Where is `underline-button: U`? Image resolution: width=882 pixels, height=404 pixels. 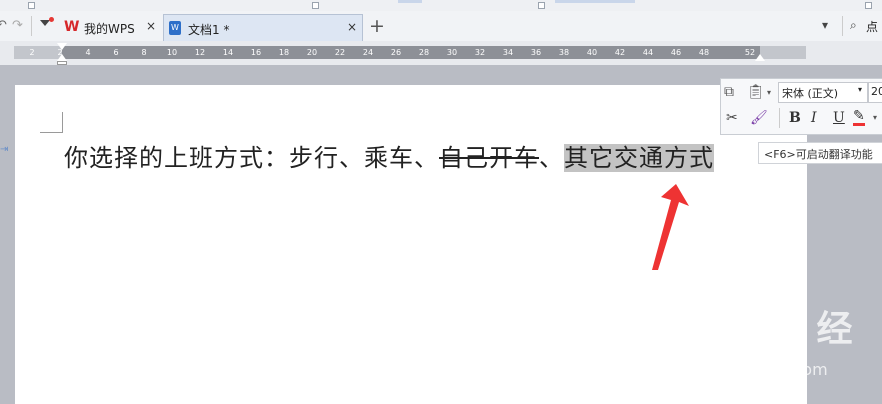
underline-button: U is located at coordinates (839, 118).